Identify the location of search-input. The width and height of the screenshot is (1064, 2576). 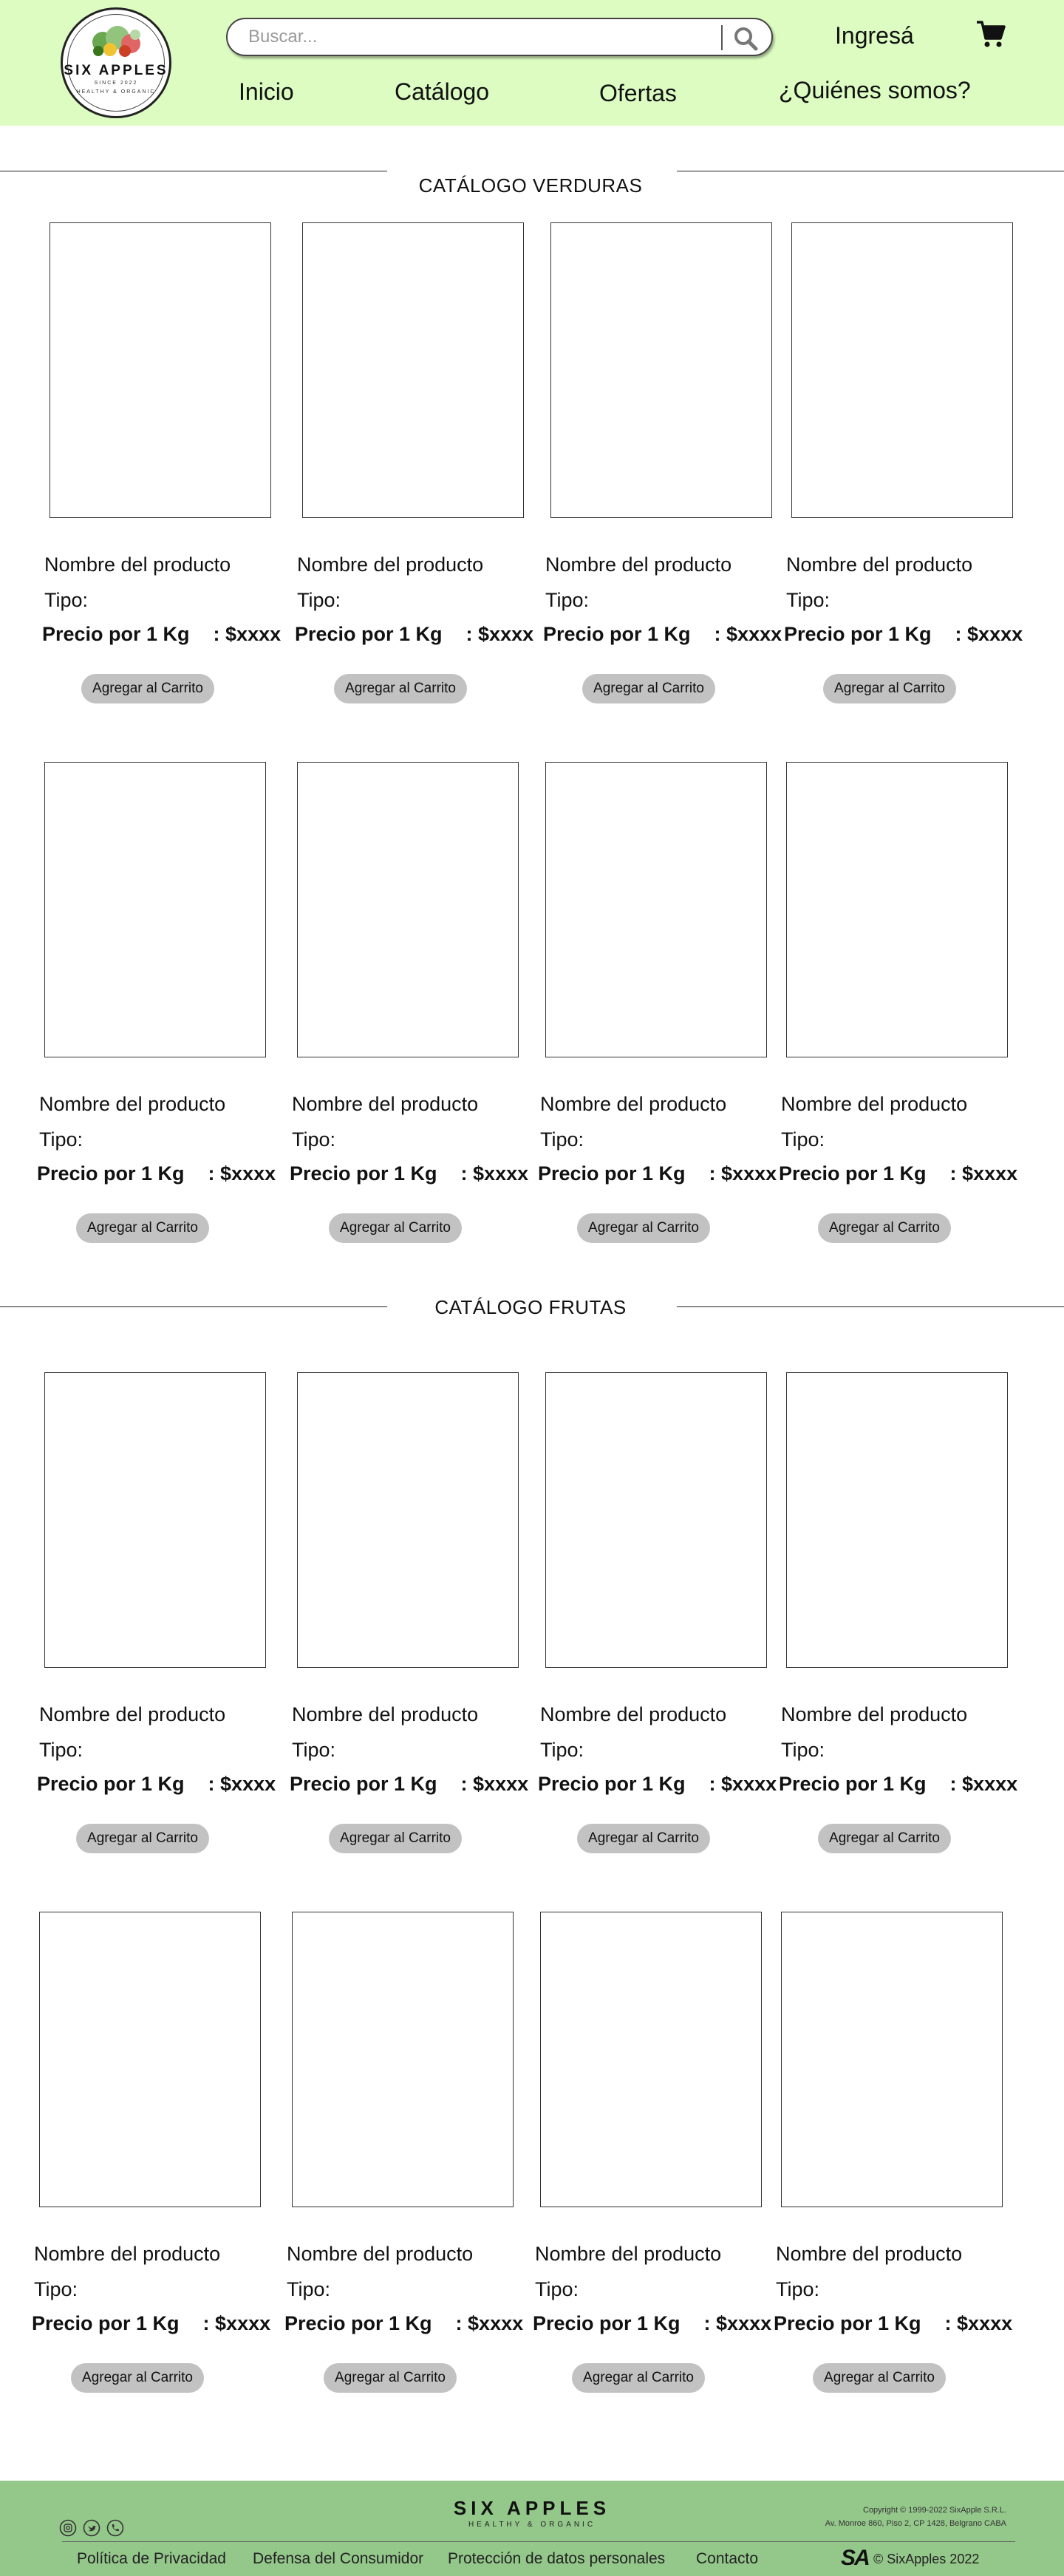
(484, 37).